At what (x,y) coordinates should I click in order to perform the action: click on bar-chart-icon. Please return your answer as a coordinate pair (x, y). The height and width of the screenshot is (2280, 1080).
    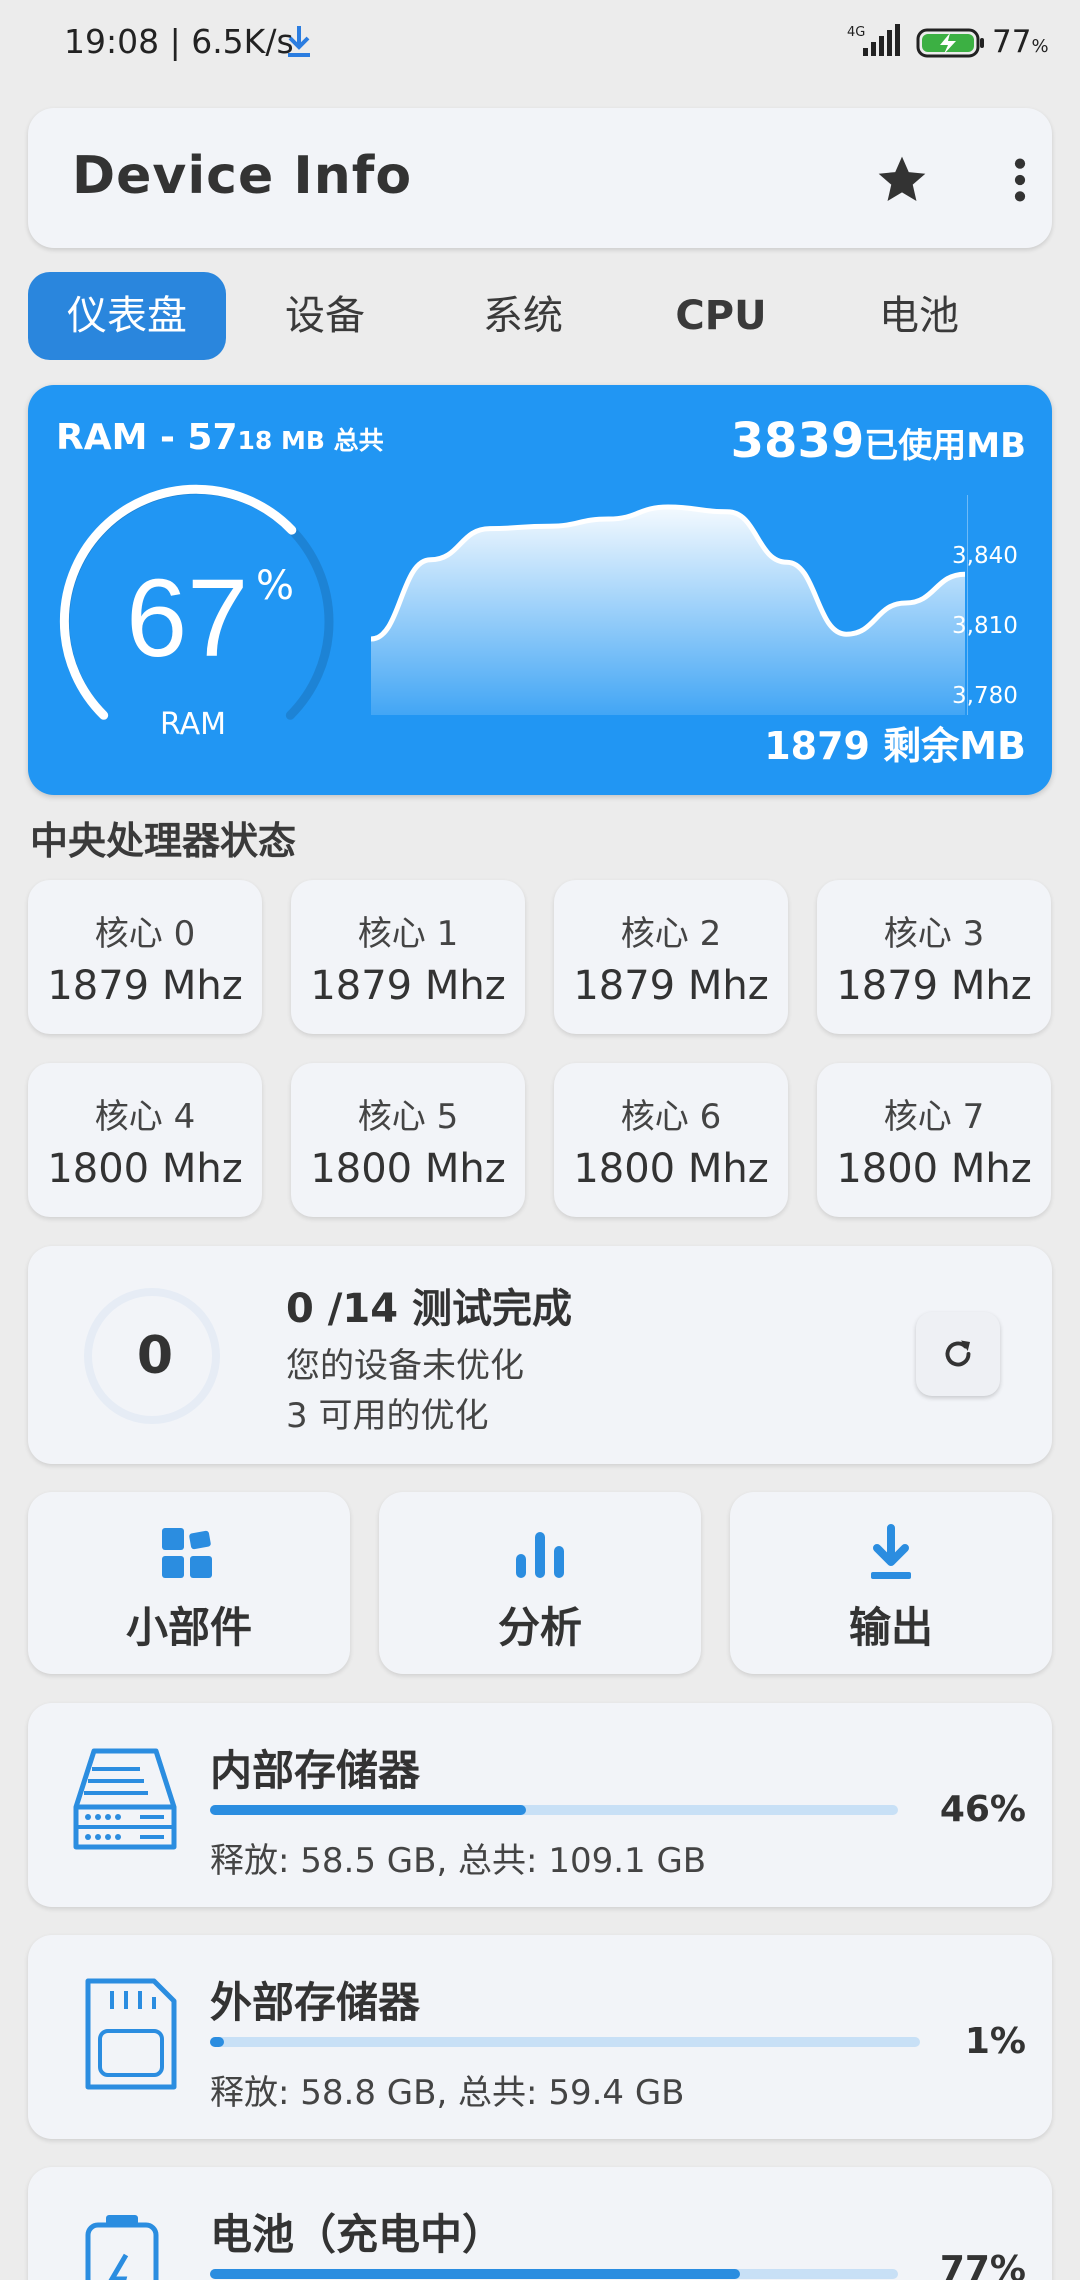
    Looking at the image, I should click on (540, 1555).